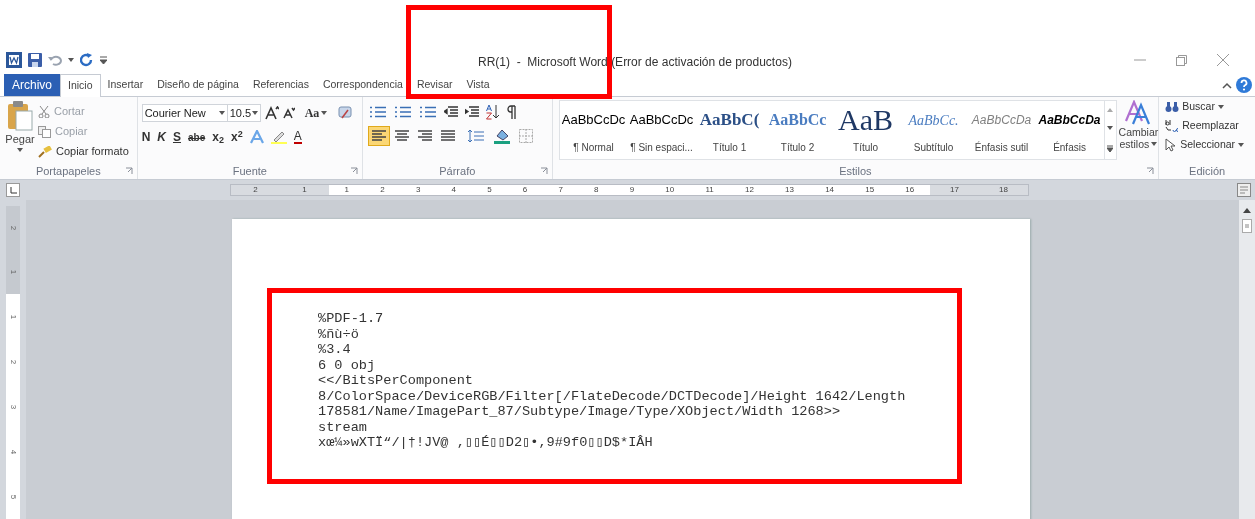  Describe the element at coordinates (729, 130) in the screenshot. I see `style-option: AaBbC( Título 1` at that location.